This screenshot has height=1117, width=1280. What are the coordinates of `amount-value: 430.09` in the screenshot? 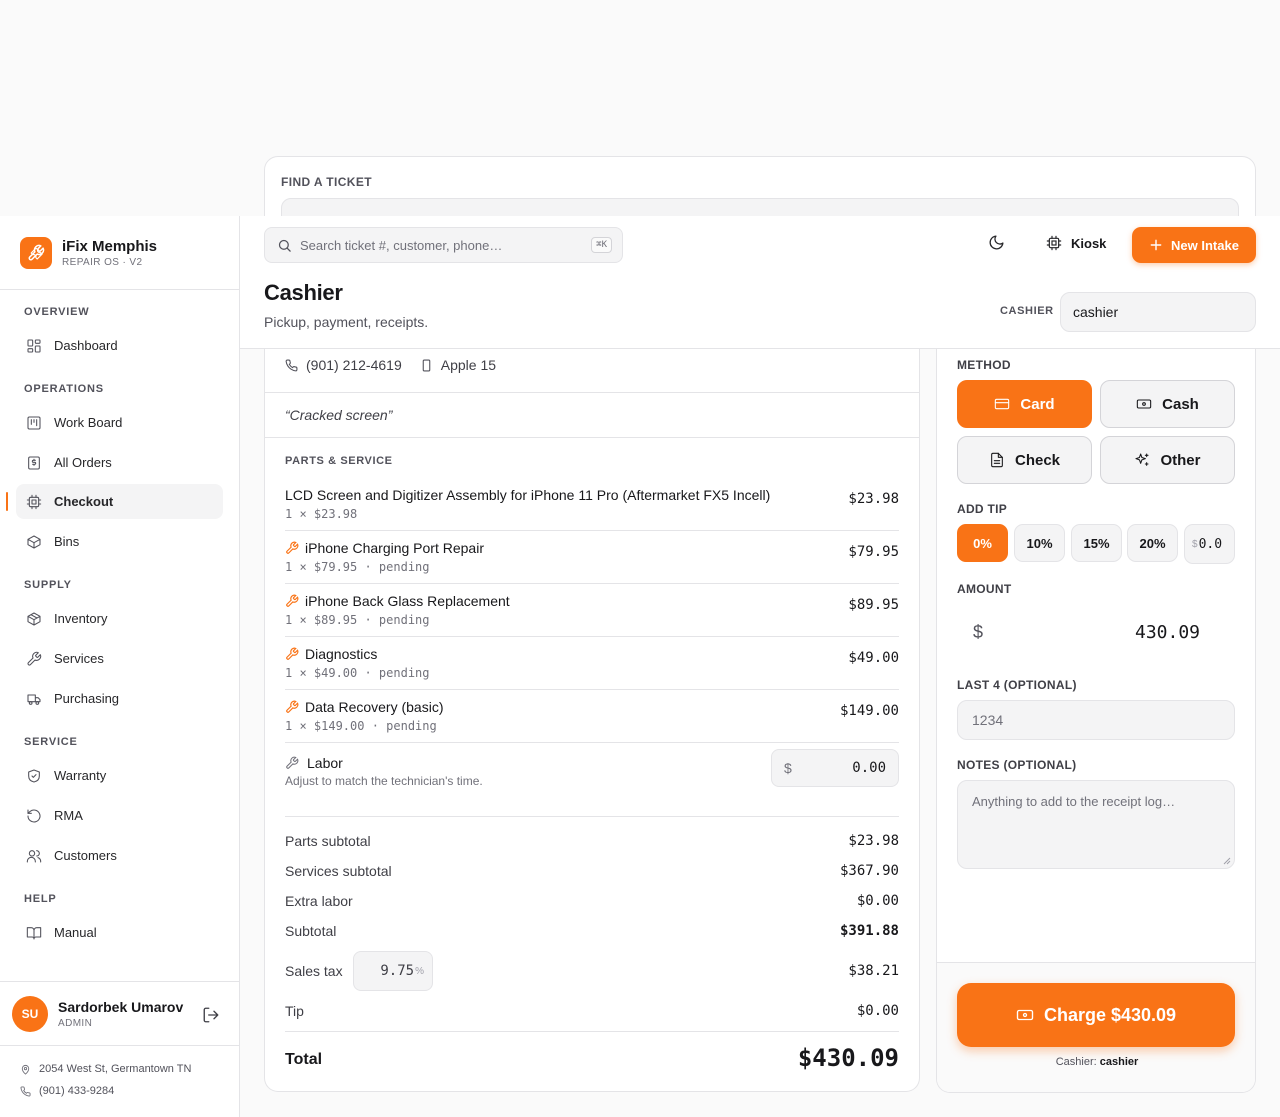 It's located at (1168, 632).